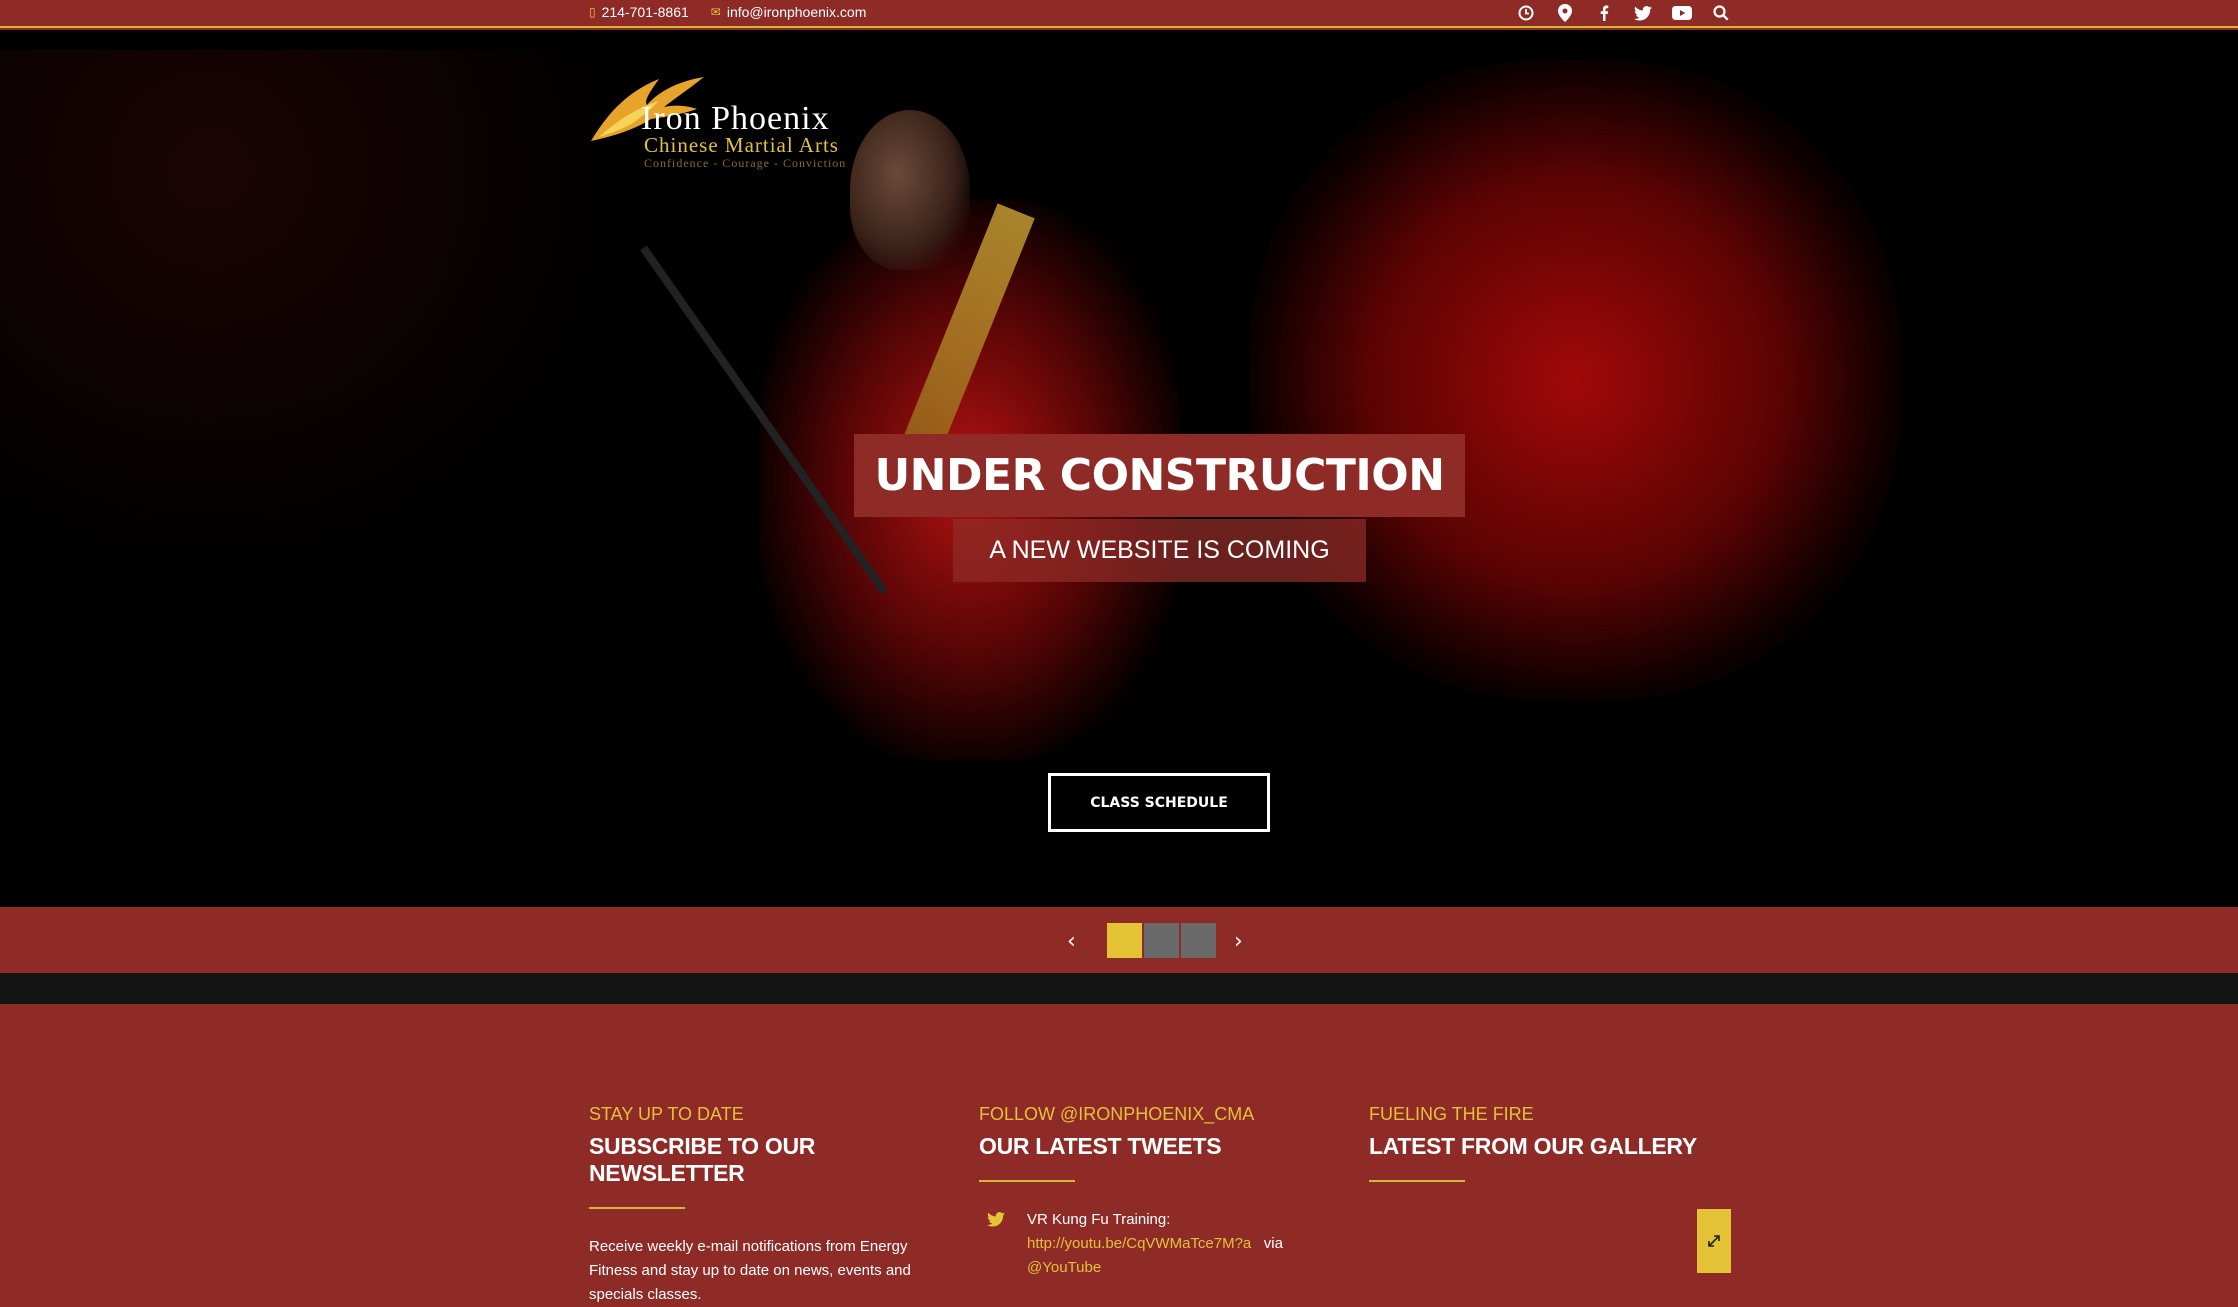  What do you see at coordinates (741, 145) in the screenshot?
I see `logo-subtitle: Chinese Martial Arts` at bounding box center [741, 145].